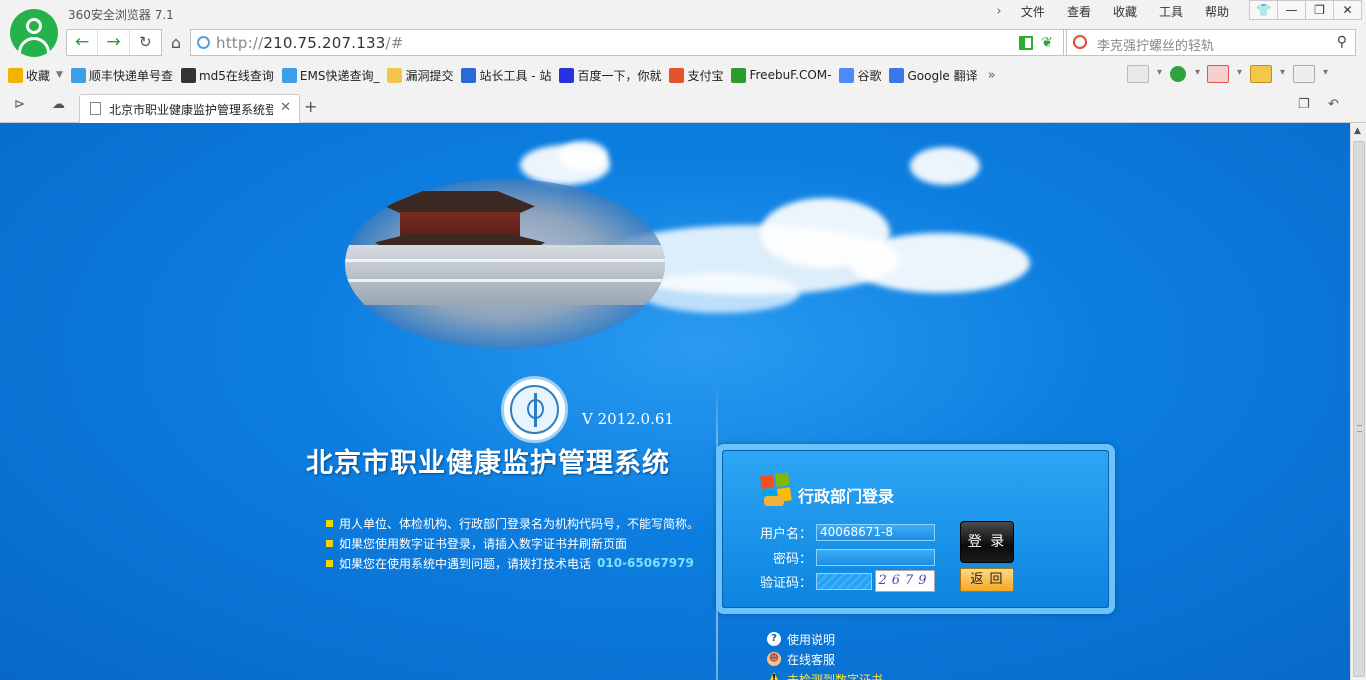  I want to click on forbidden-city-image, so click(505, 264).